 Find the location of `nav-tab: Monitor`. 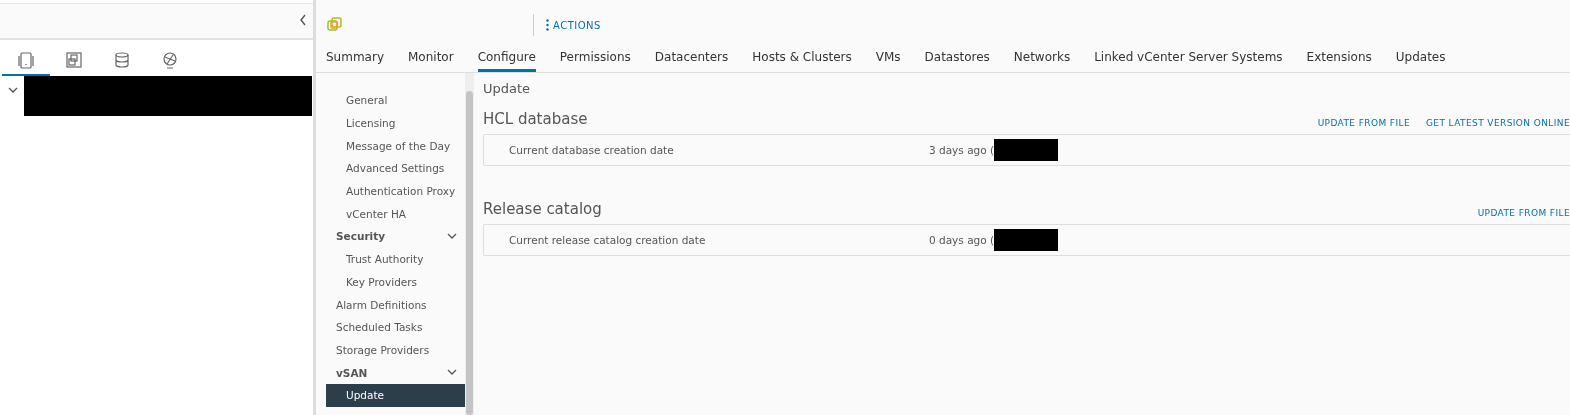

nav-tab: Monitor is located at coordinates (431, 61).